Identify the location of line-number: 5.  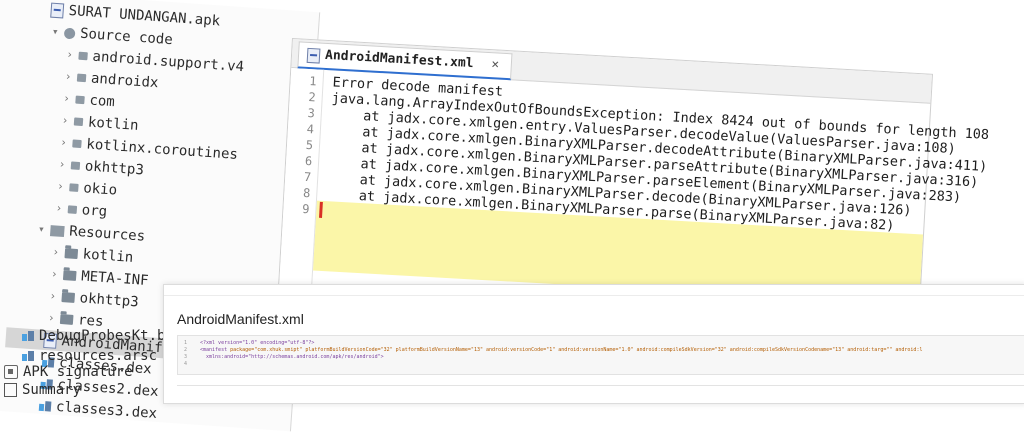
(309, 145).